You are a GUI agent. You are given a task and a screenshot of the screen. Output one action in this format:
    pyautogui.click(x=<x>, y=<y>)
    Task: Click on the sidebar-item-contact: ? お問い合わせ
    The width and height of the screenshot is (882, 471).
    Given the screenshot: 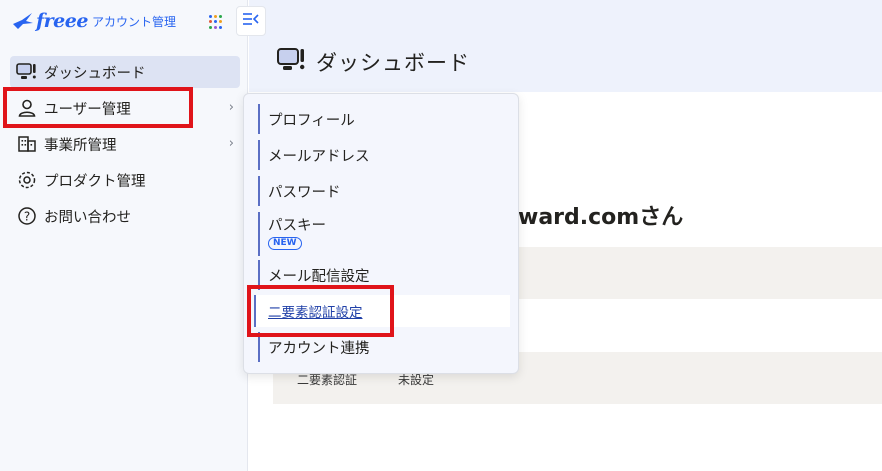 What is the action you would take?
    pyautogui.click(x=125, y=216)
    